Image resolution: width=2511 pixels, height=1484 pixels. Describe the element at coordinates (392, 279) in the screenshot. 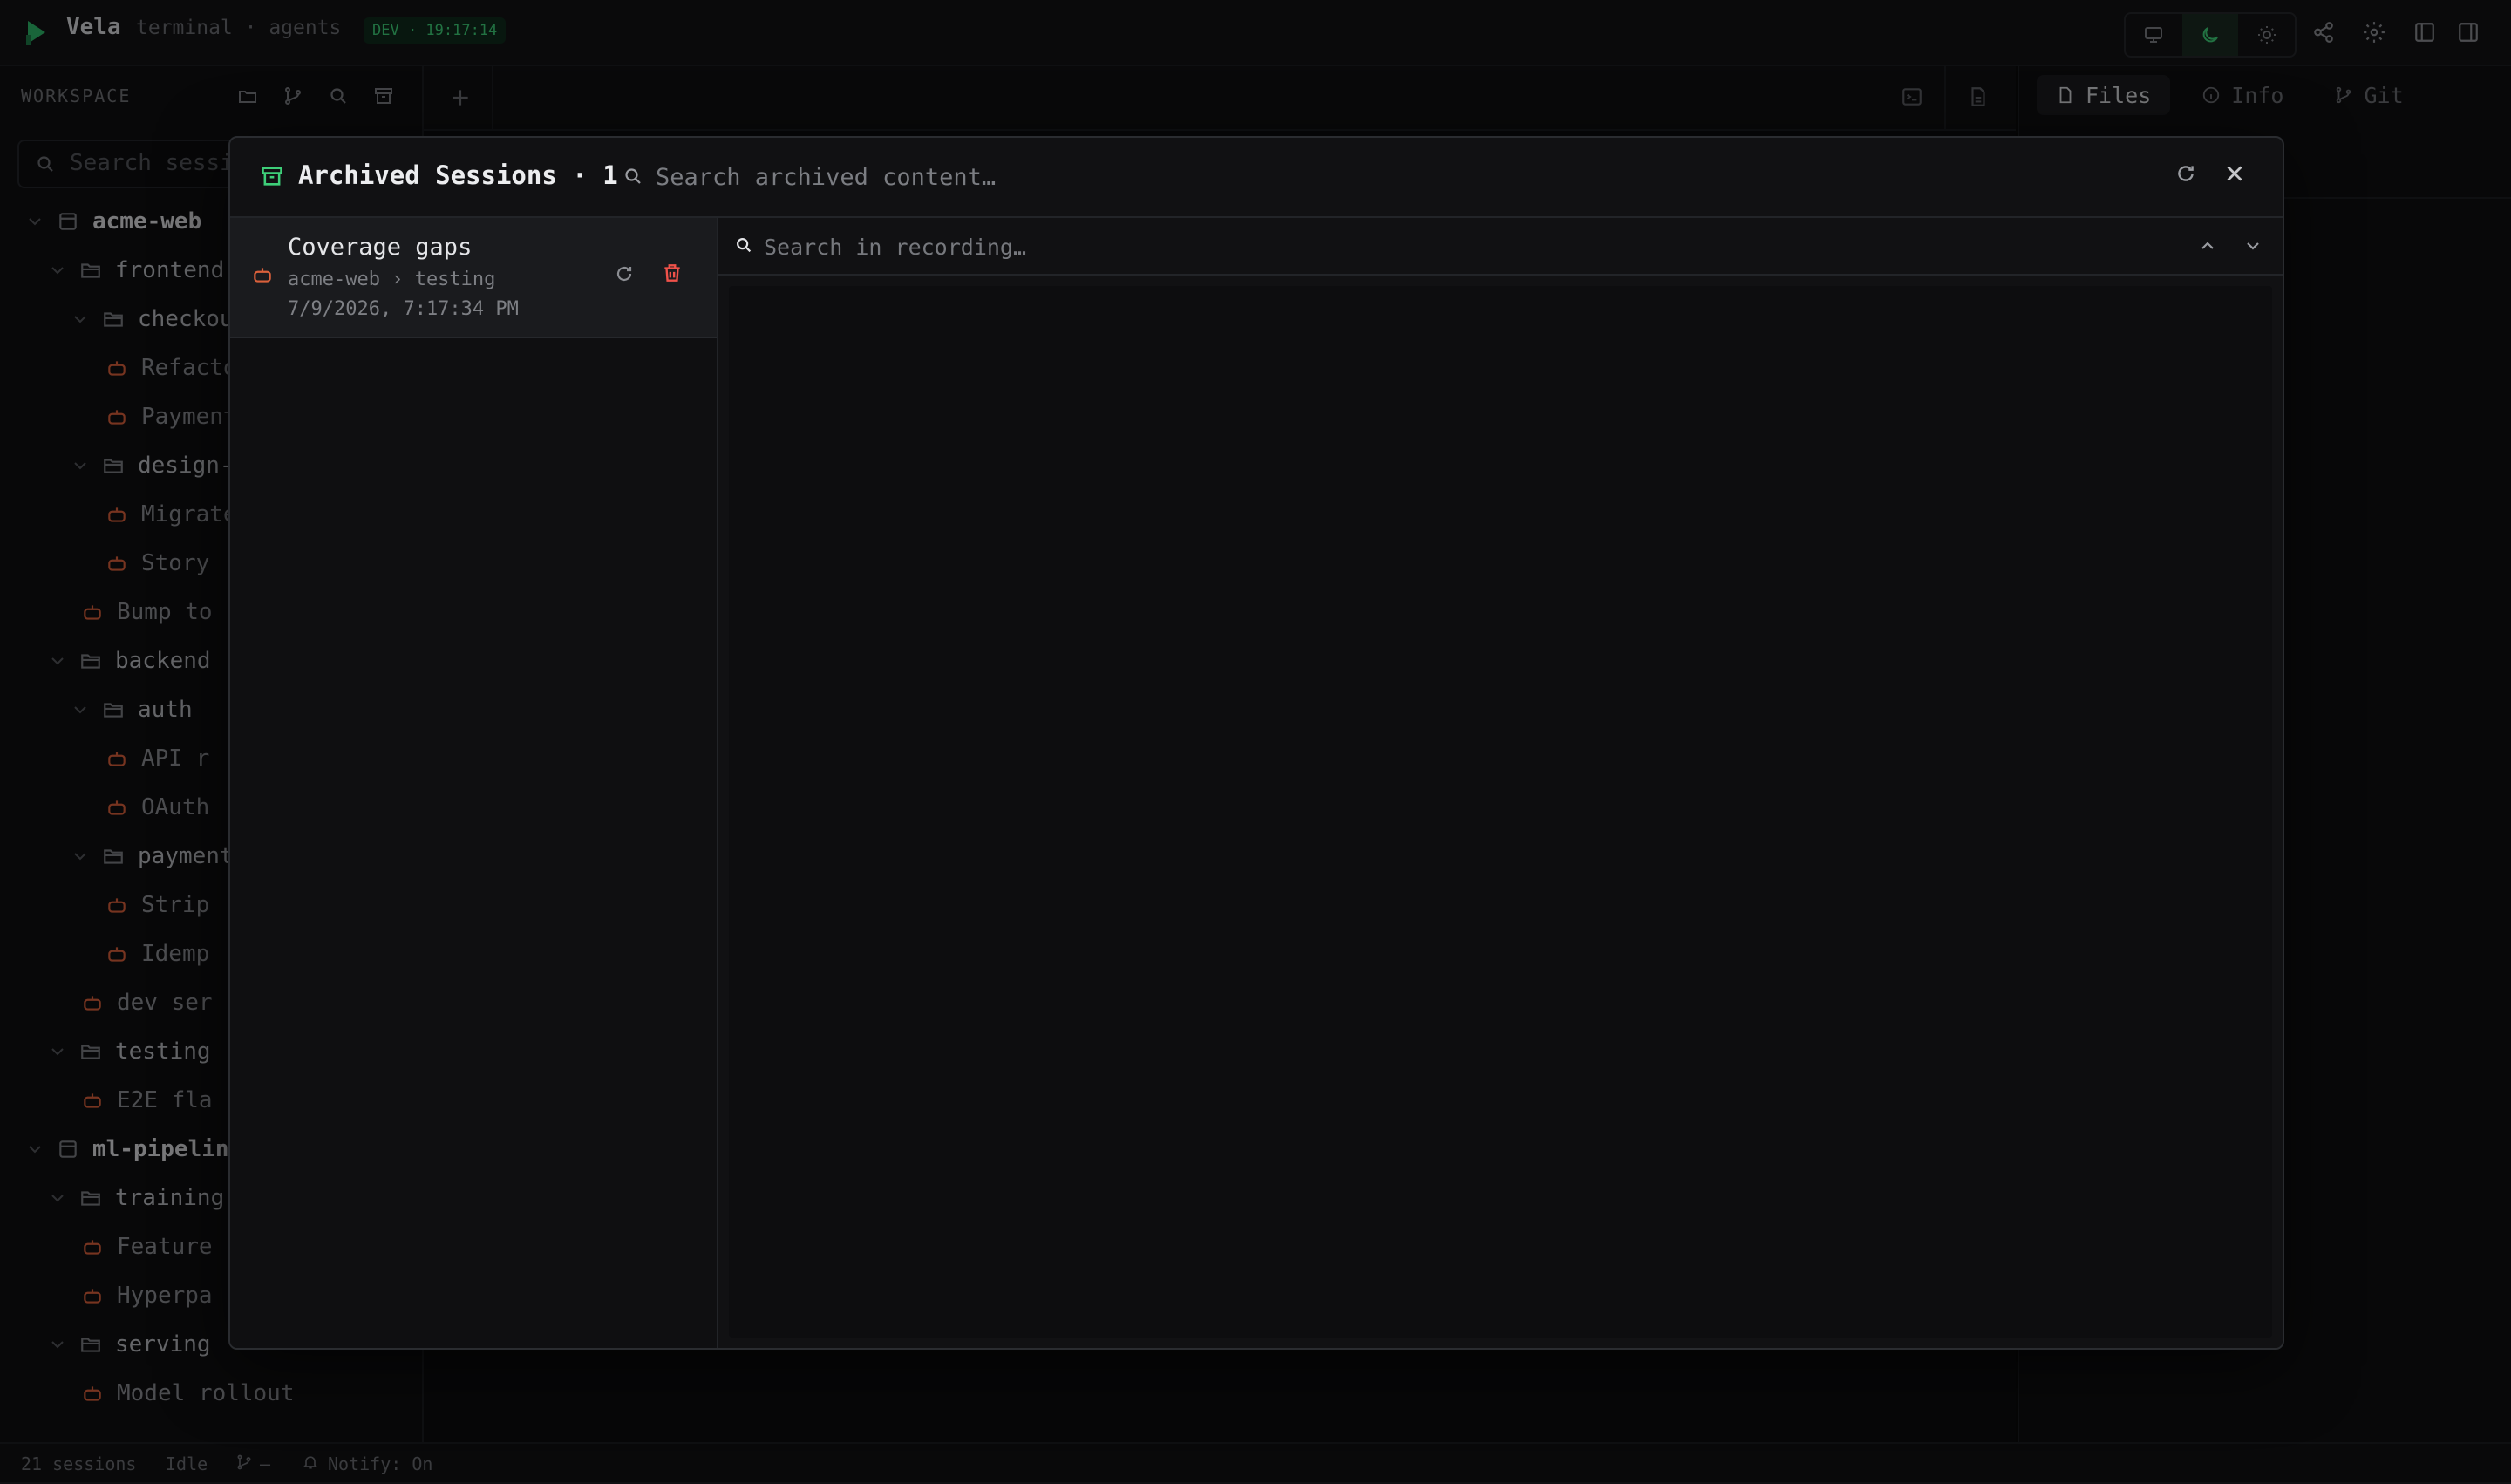

I see `archived-session-path: acme-web › testing` at that location.